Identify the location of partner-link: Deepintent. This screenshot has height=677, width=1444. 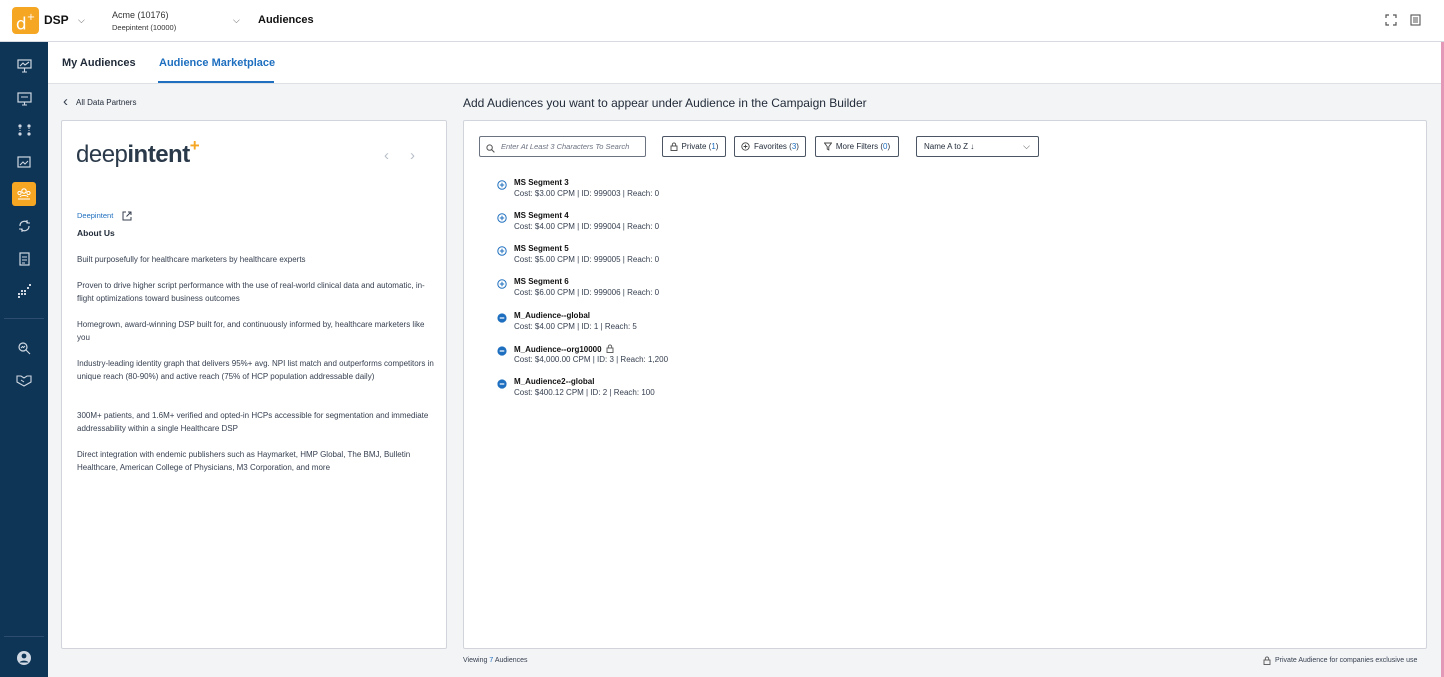
(95, 215).